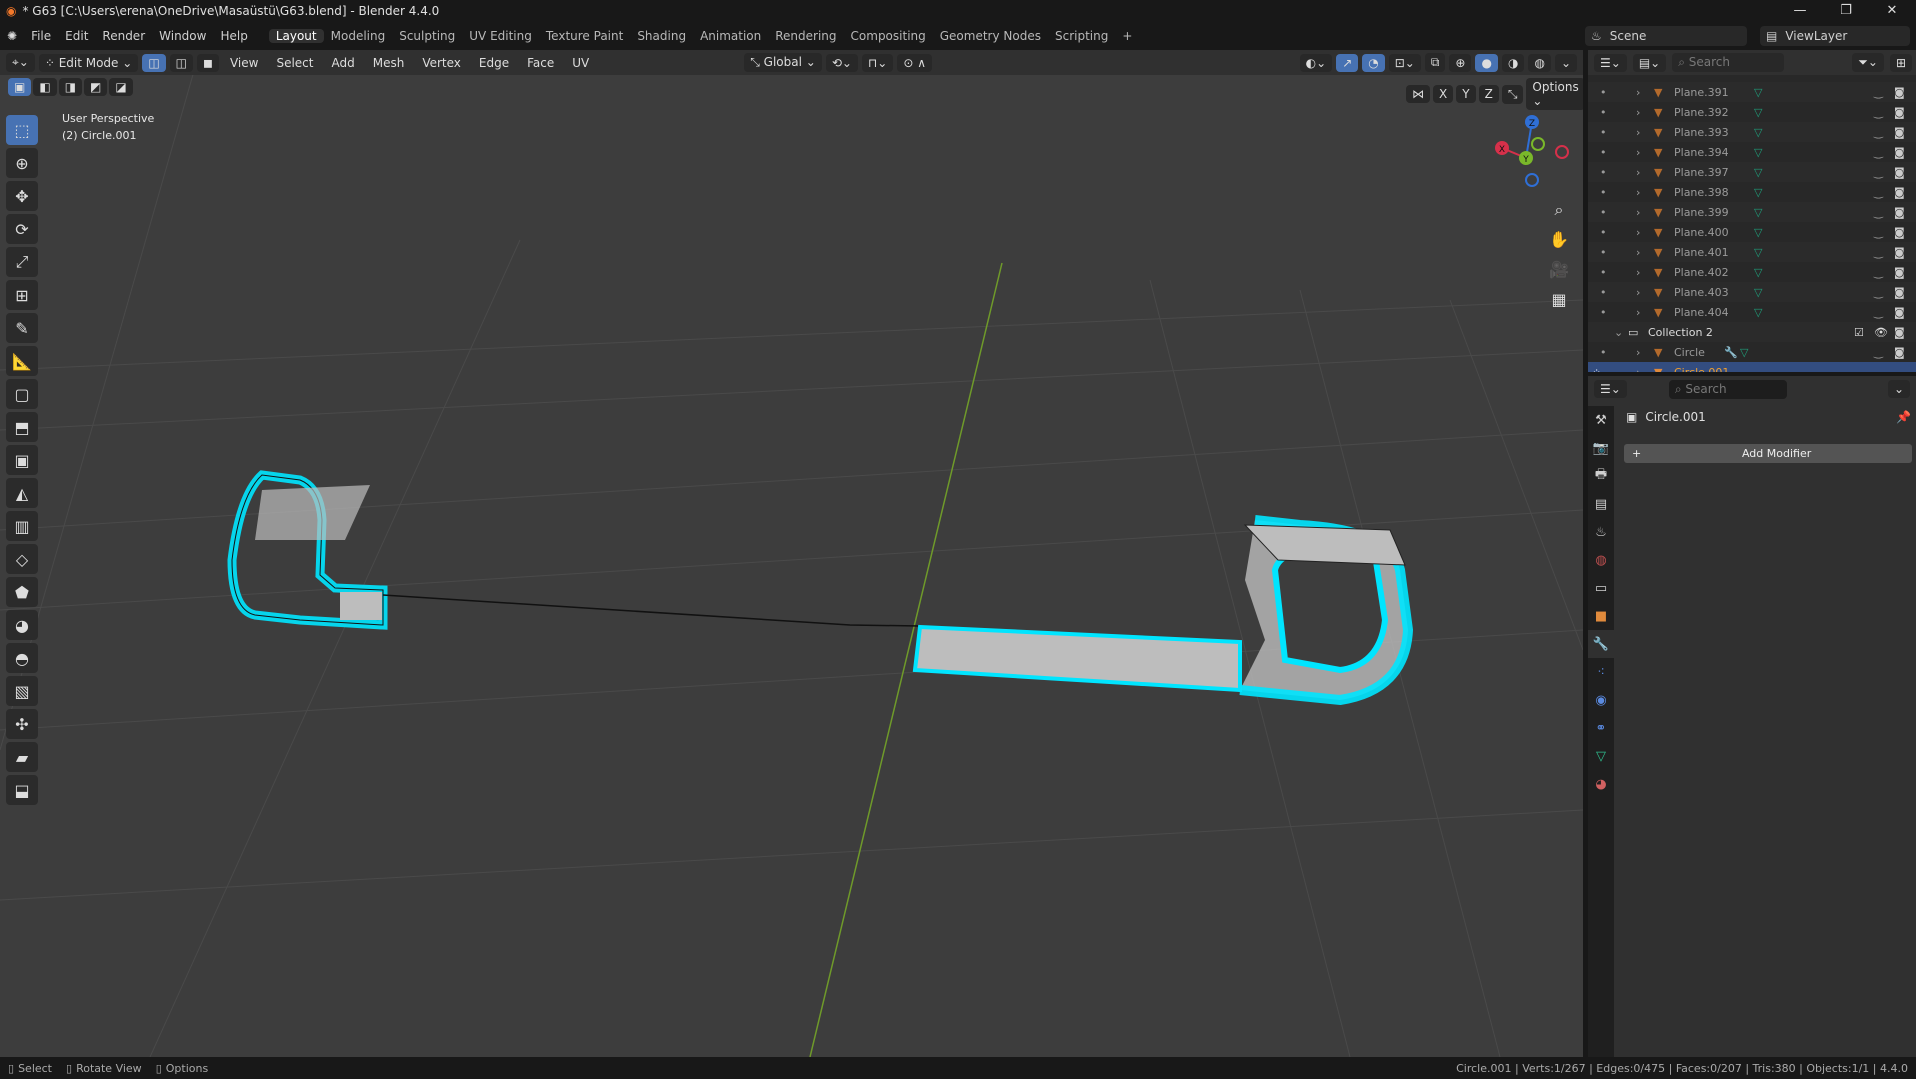 This screenshot has width=1916, height=1079. I want to click on transform-tool-icon: ⊞, so click(22, 295).